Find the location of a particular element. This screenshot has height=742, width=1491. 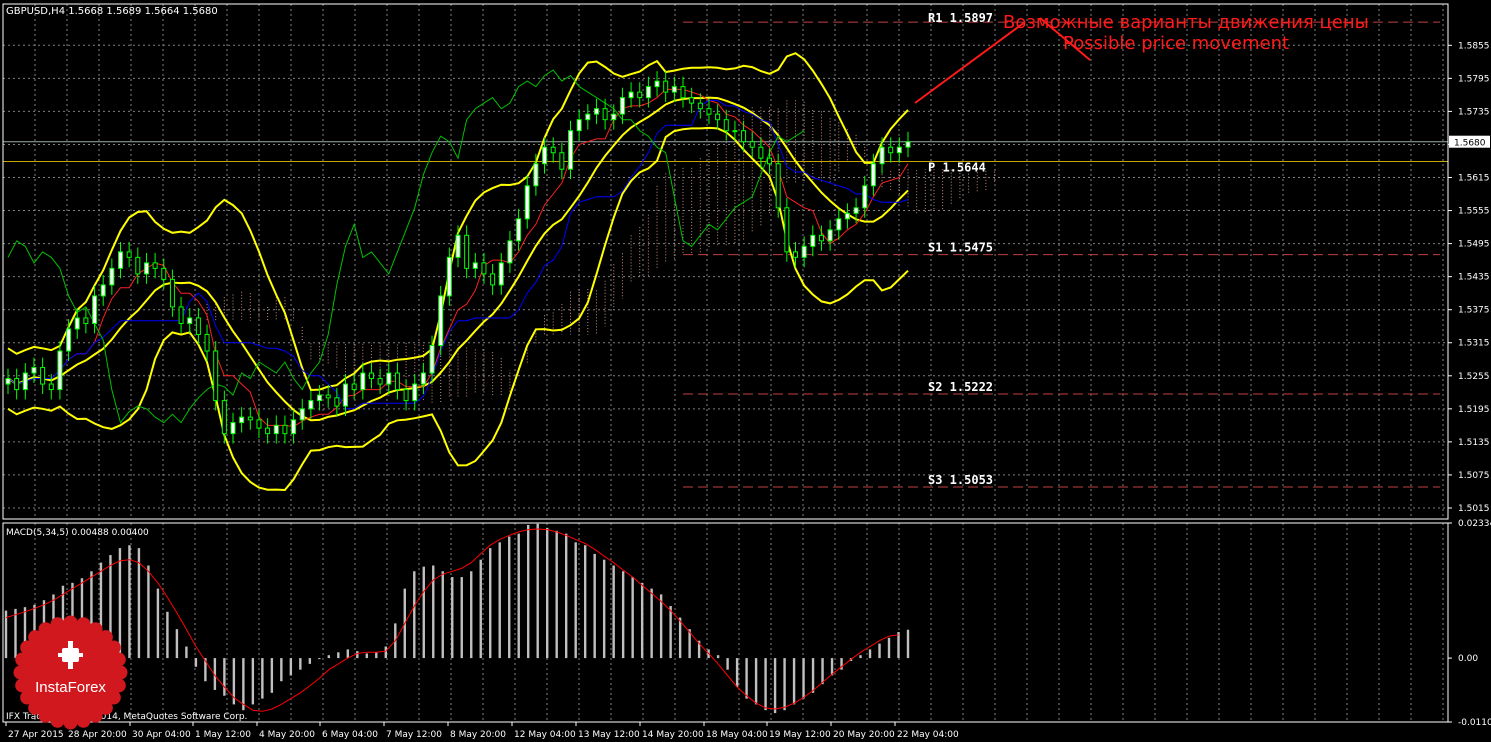

macd-y-tick-label: 0.02334 is located at coordinates (1474, 524).